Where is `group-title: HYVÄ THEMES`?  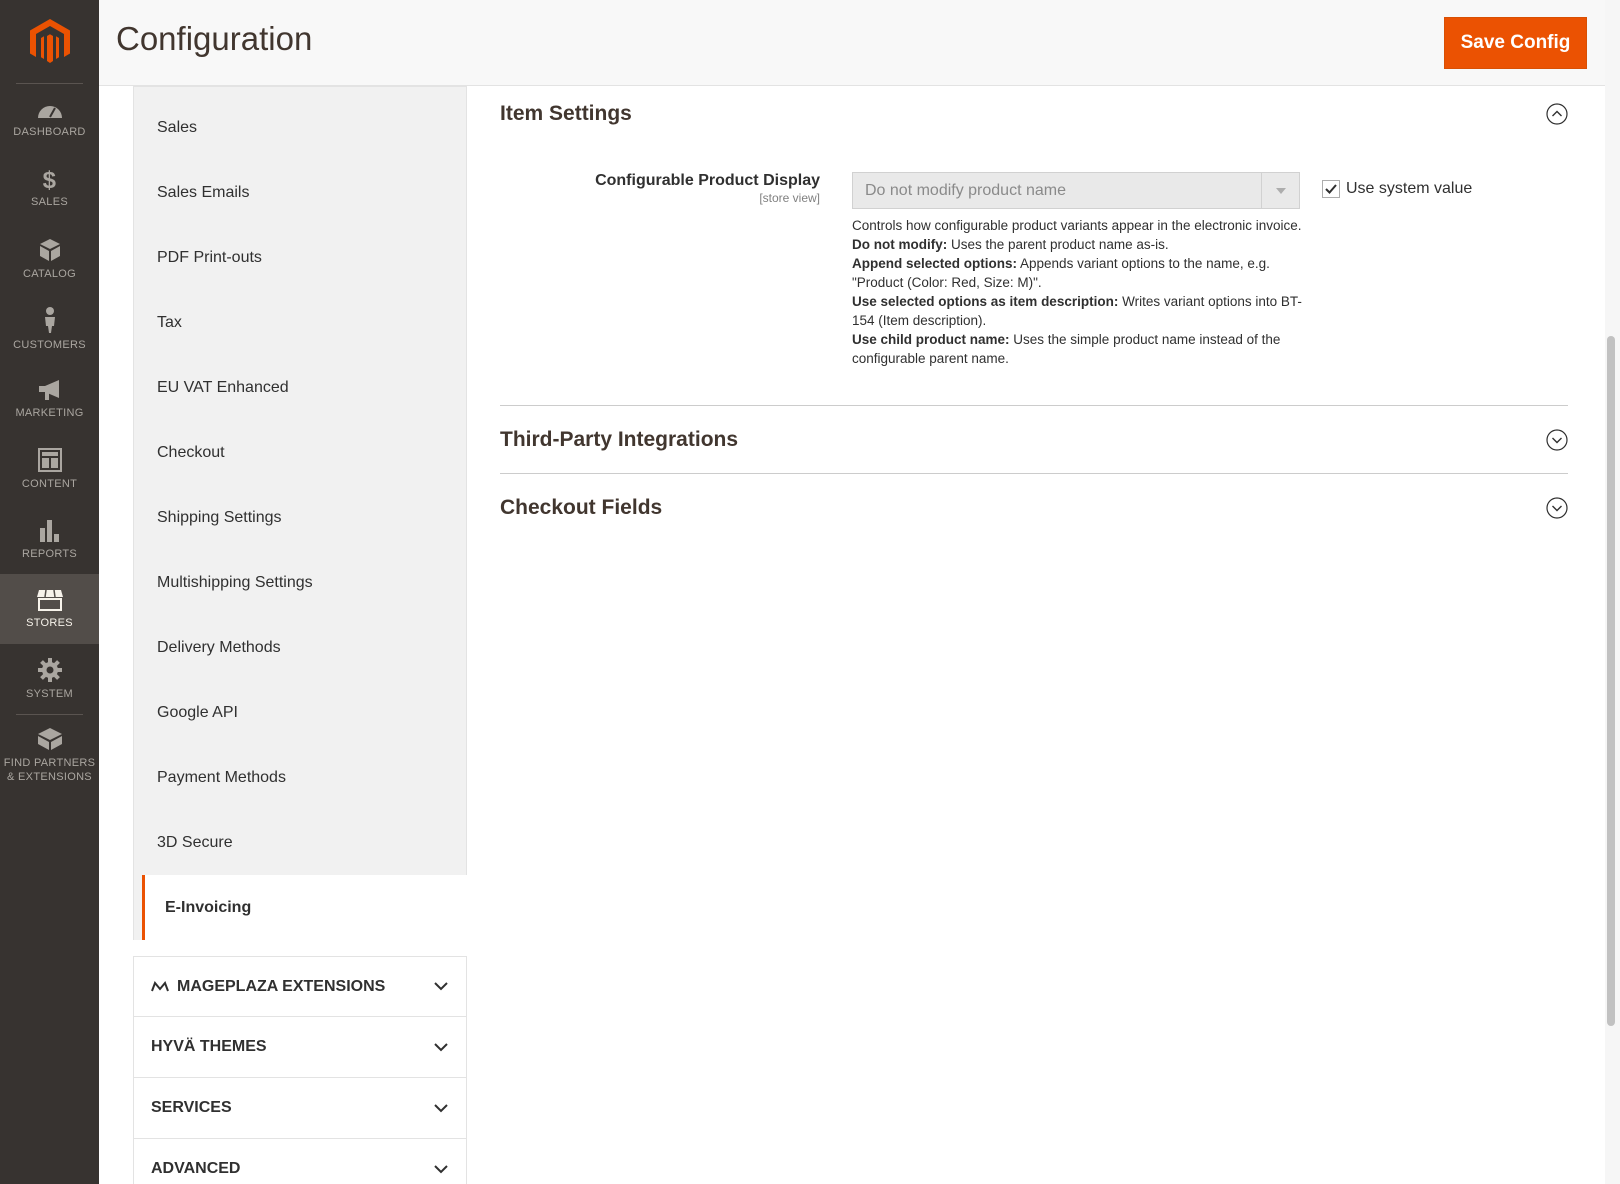 group-title: HYVÄ THEMES is located at coordinates (209, 1046).